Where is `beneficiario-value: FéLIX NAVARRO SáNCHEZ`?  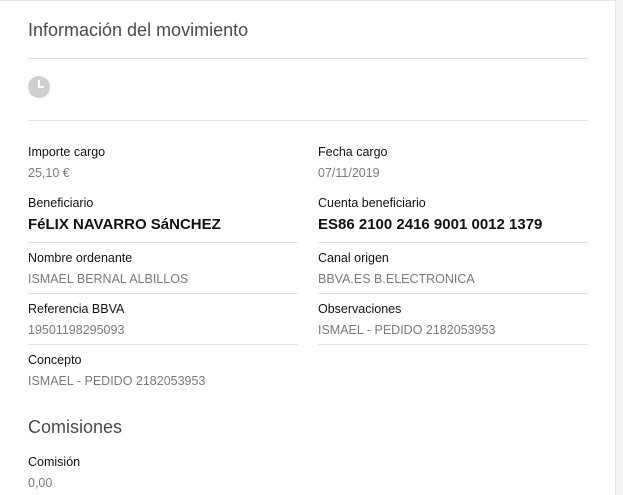
beneficiario-value: FéLIX NAVARRO SáNCHEZ is located at coordinates (124, 224).